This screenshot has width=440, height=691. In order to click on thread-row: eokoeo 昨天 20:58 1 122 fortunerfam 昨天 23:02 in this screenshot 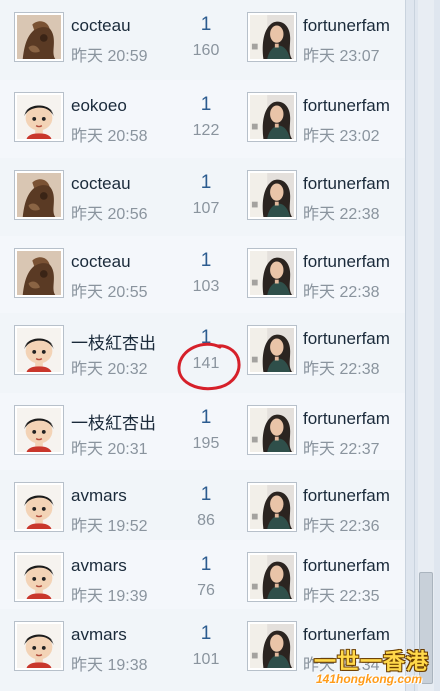, I will do `click(202, 119)`.